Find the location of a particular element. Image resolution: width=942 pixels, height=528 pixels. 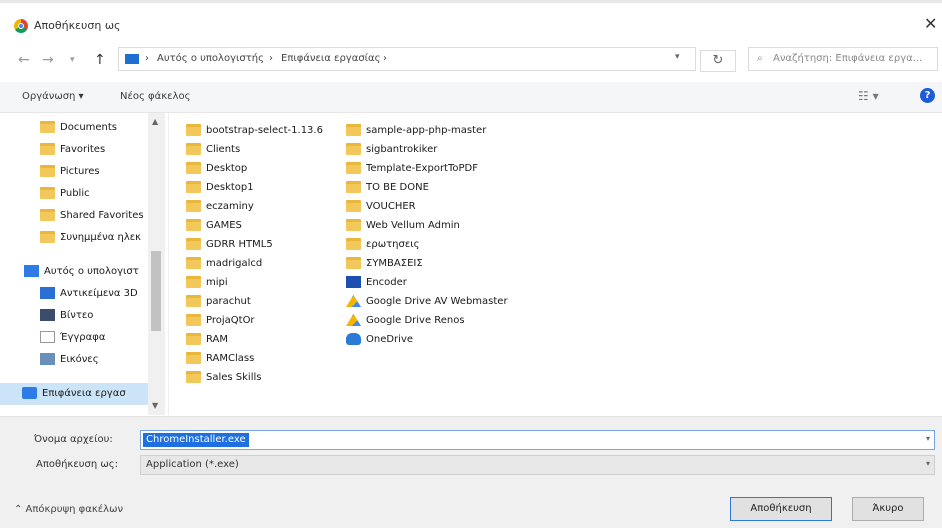

file-label: Desktop1 is located at coordinates (230, 187).